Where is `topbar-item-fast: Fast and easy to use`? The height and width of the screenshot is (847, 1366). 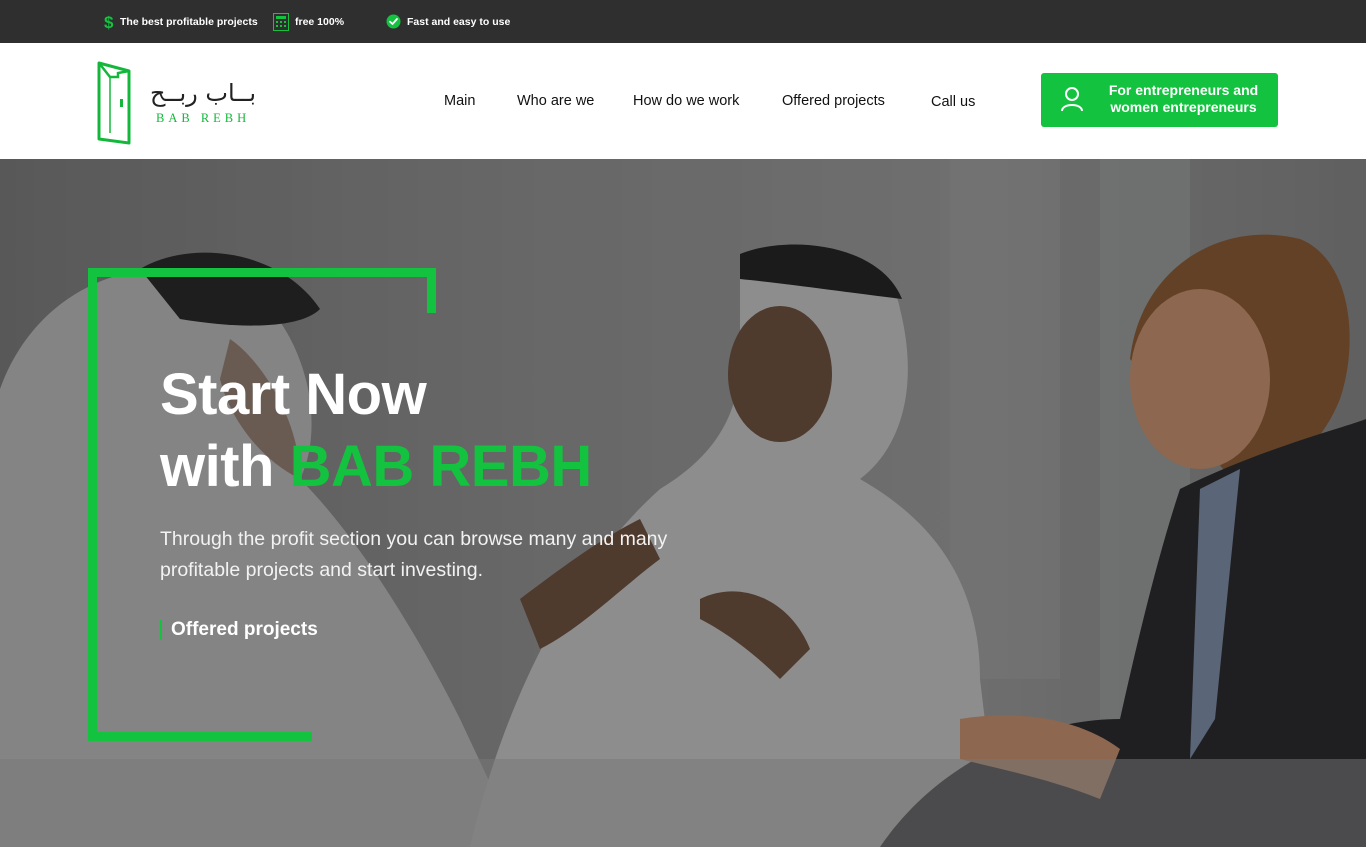
topbar-item-fast: Fast and easy to use is located at coordinates (448, 21).